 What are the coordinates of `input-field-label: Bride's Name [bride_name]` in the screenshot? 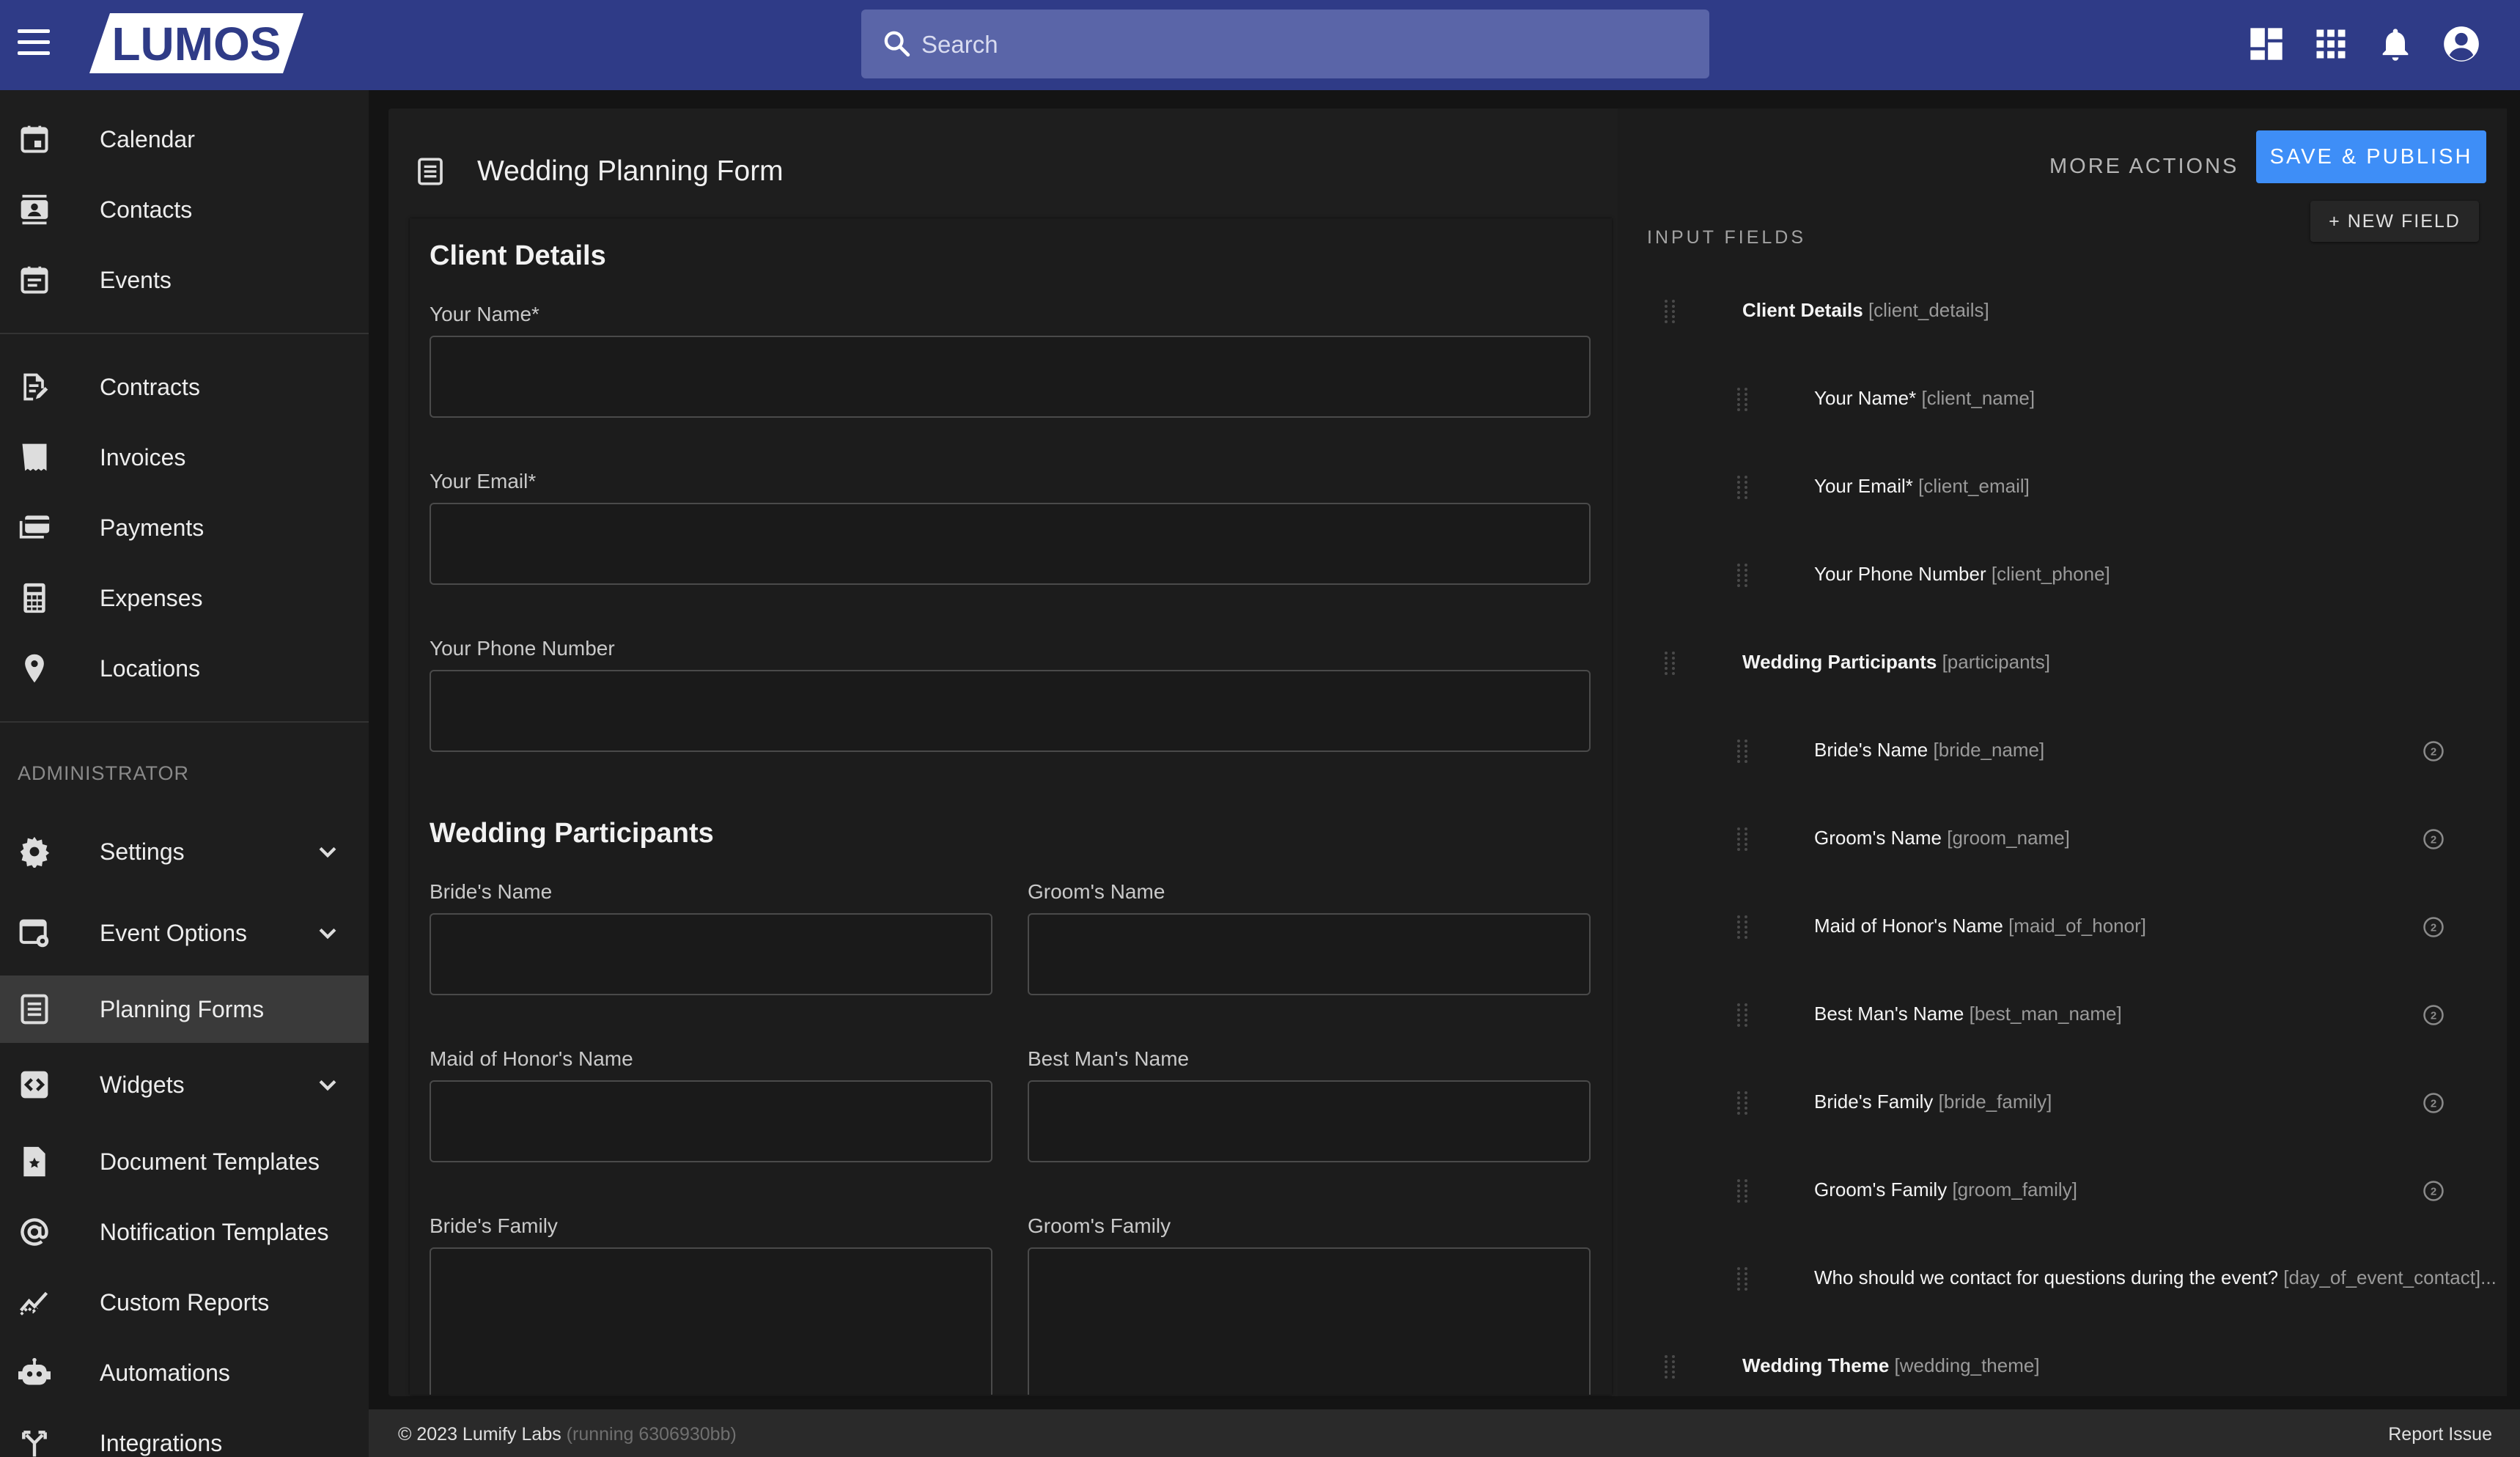 It's located at (1929, 750).